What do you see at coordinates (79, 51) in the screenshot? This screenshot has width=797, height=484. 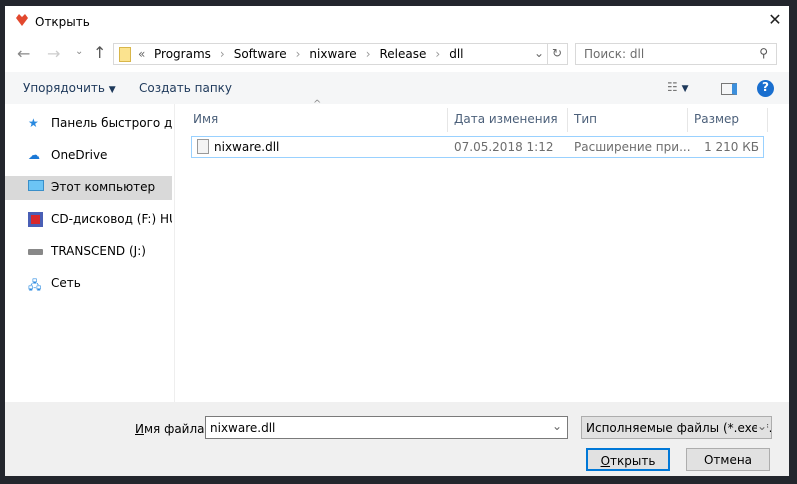 I see `recent-dropdown: ⌄` at bounding box center [79, 51].